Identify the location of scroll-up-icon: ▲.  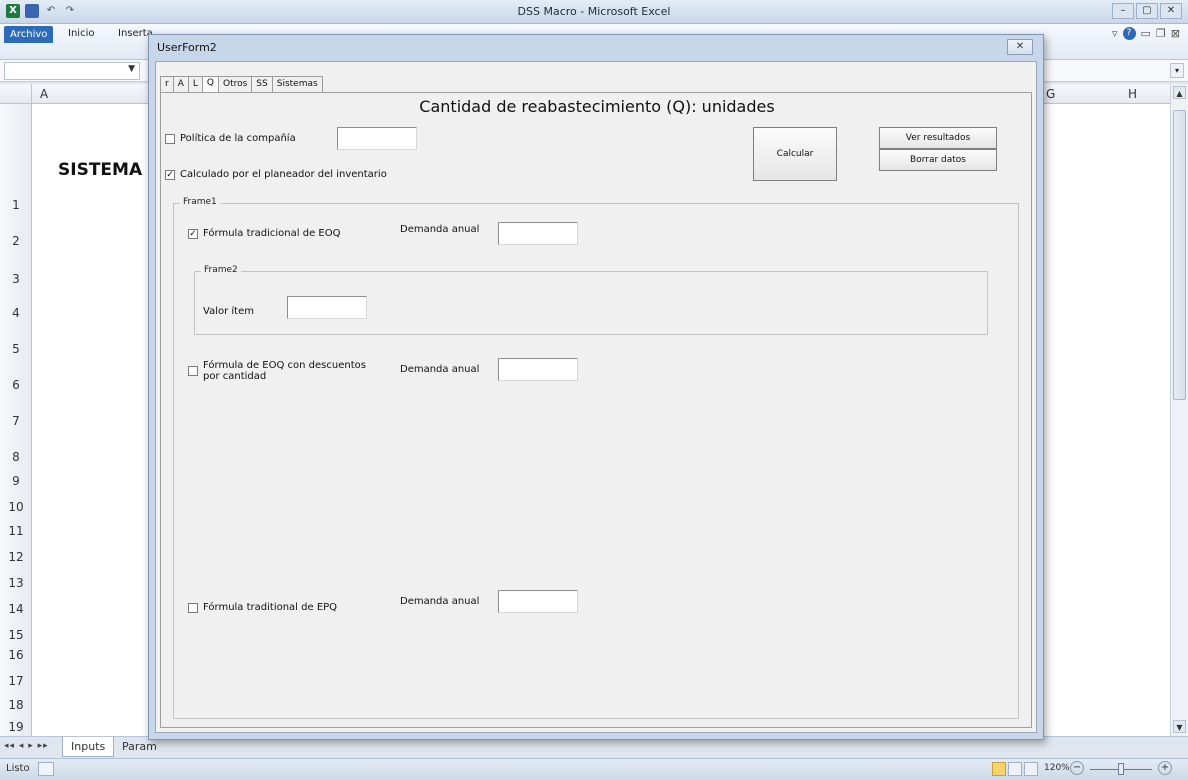
(1179, 92).